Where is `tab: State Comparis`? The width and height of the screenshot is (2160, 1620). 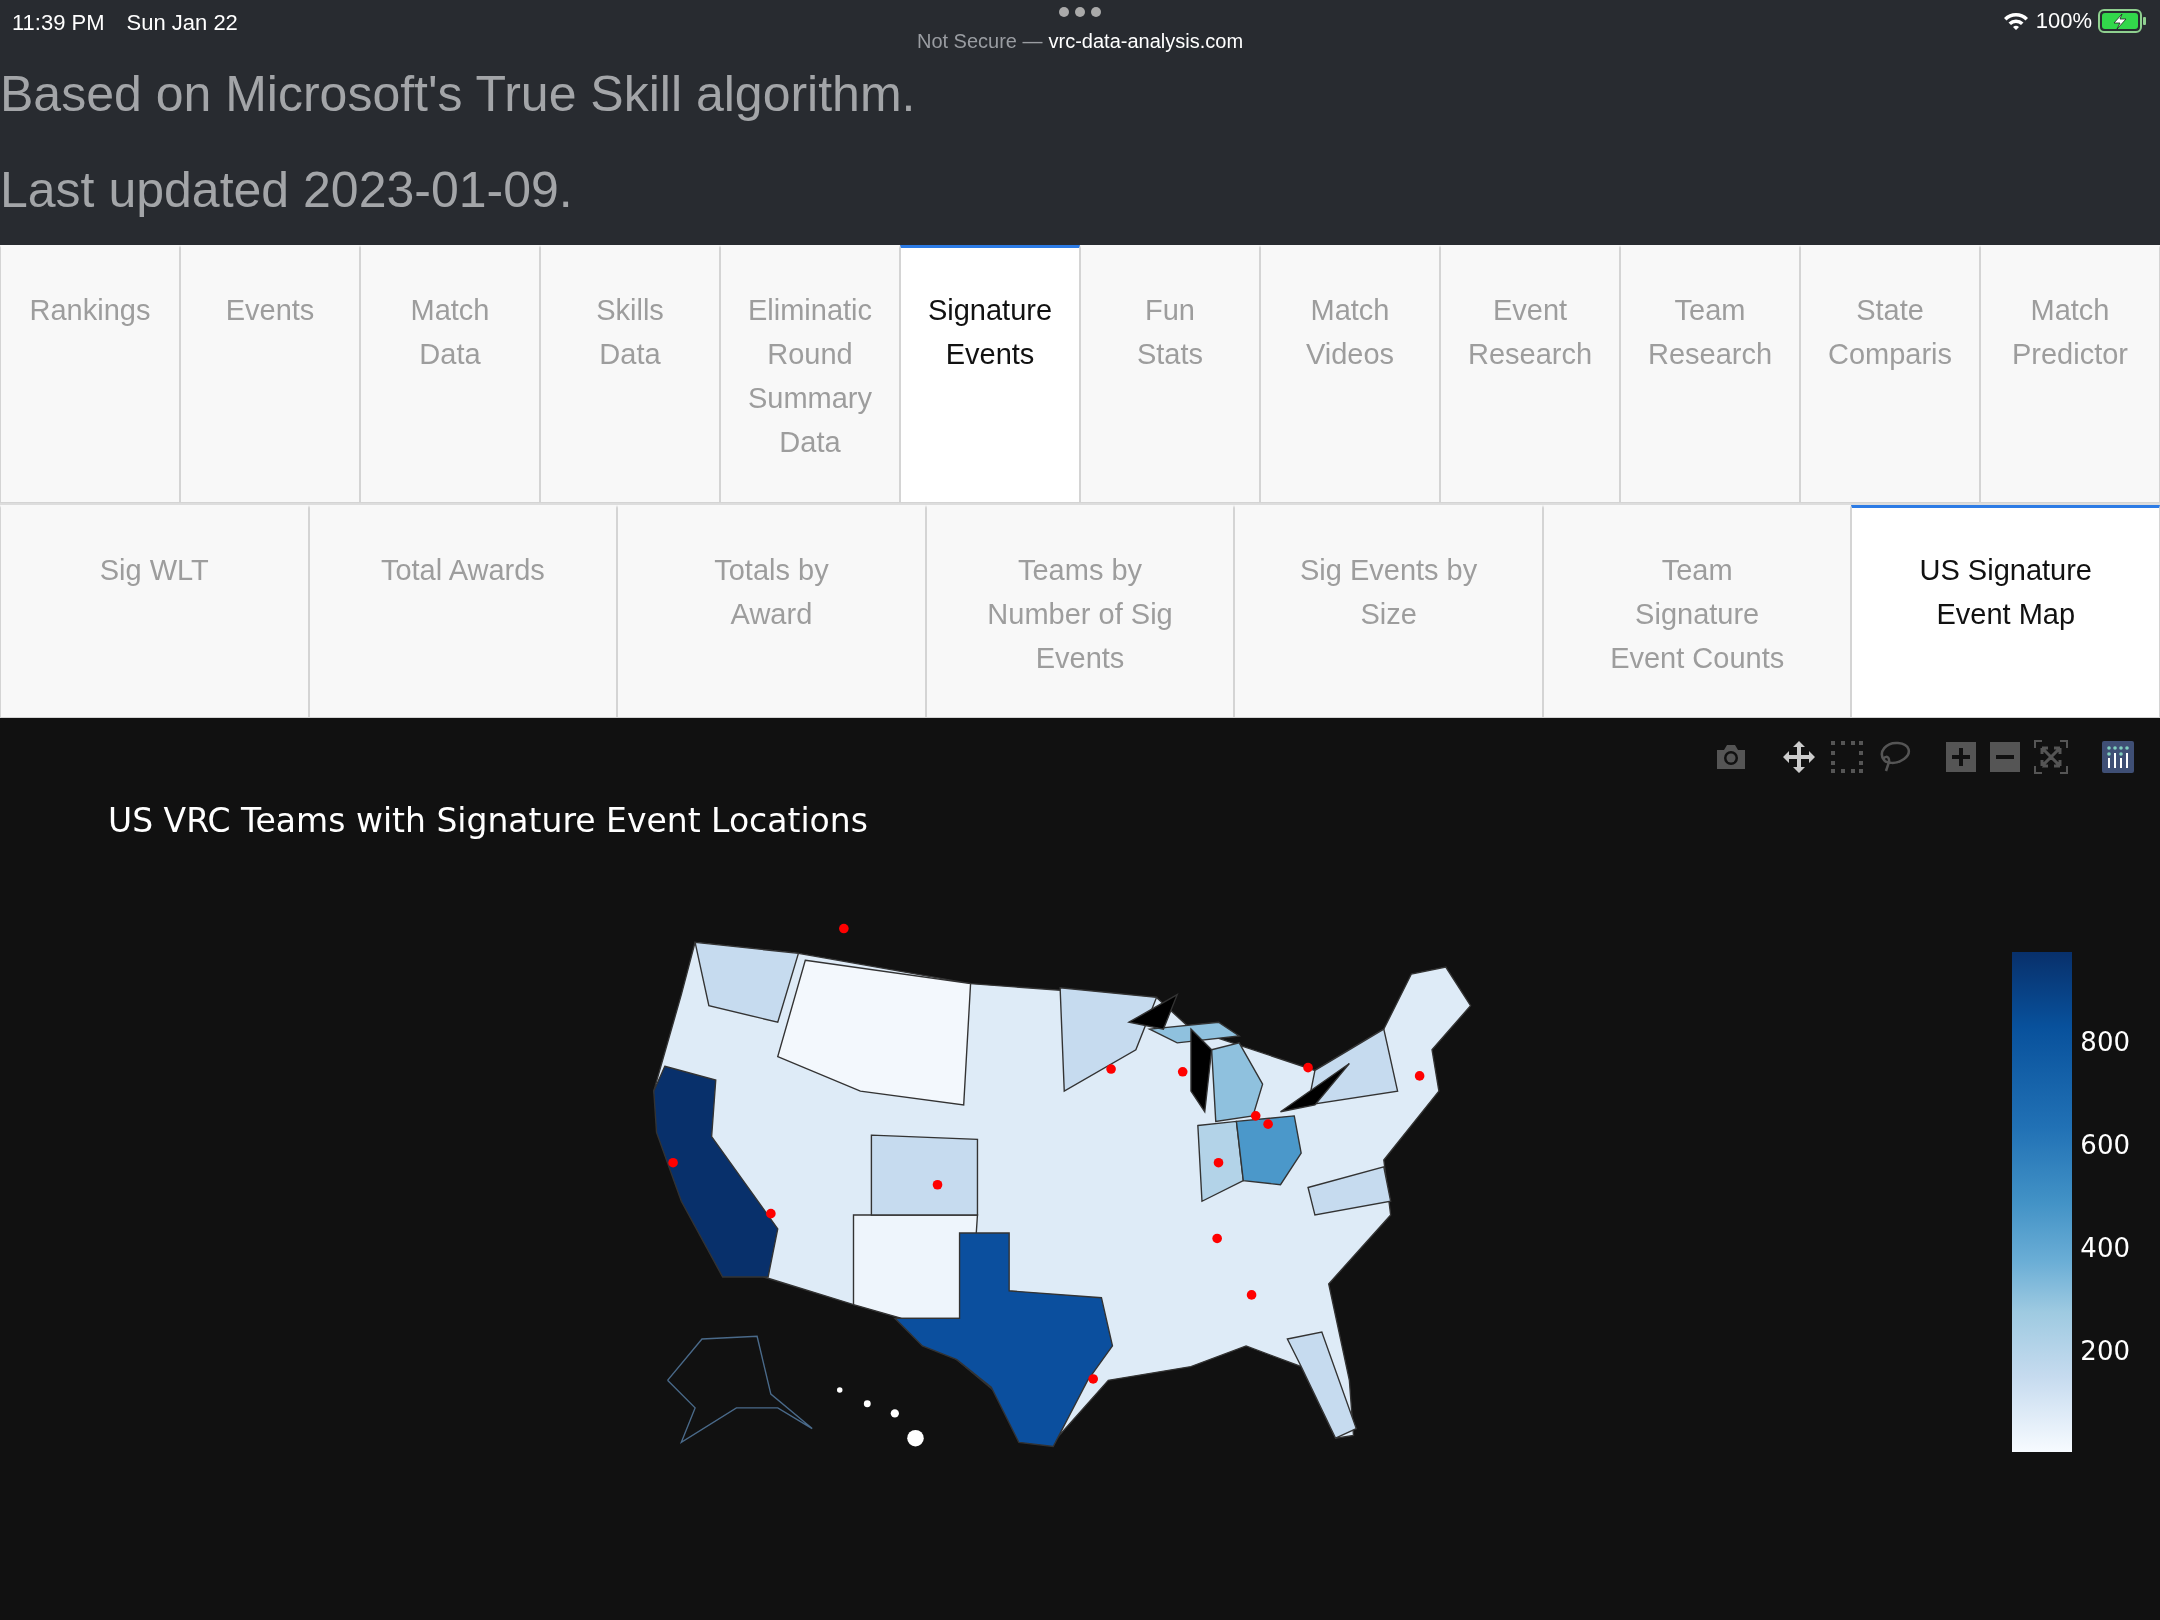
tab: State Comparis is located at coordinates (1890, 374).